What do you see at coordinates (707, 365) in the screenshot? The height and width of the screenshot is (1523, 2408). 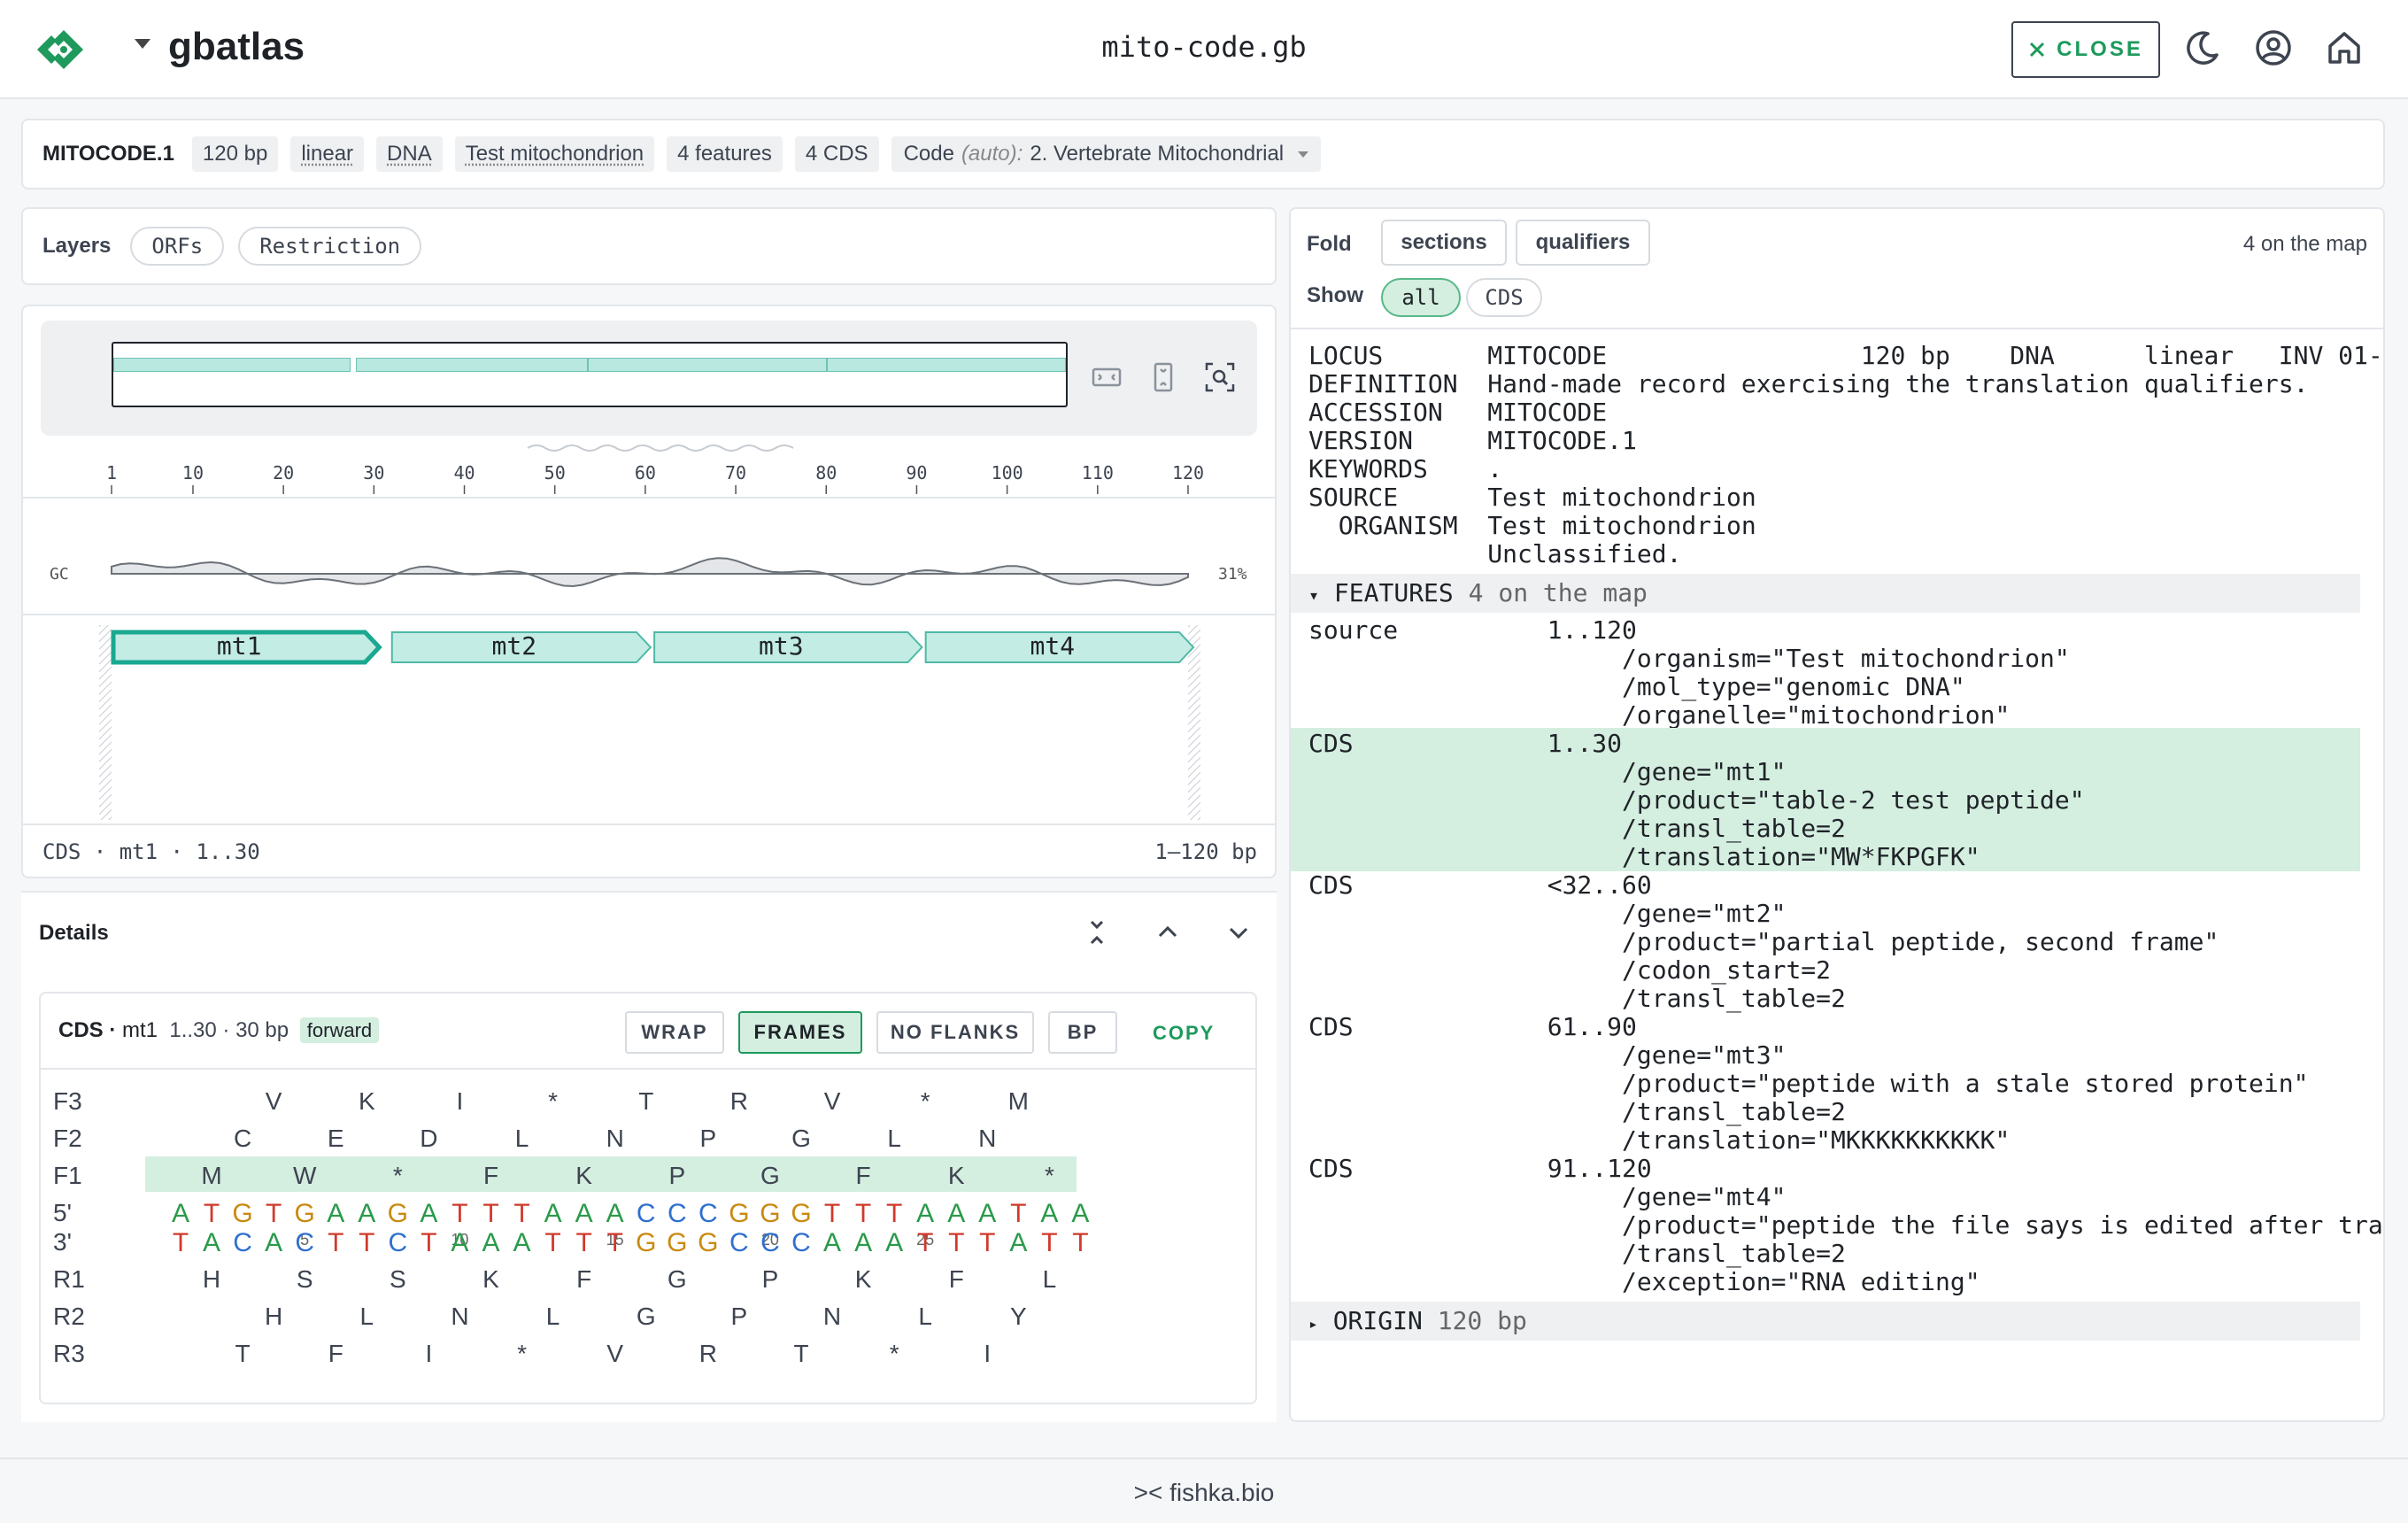 I see `overview-feature-mt3` at bounding box center [707, 365].